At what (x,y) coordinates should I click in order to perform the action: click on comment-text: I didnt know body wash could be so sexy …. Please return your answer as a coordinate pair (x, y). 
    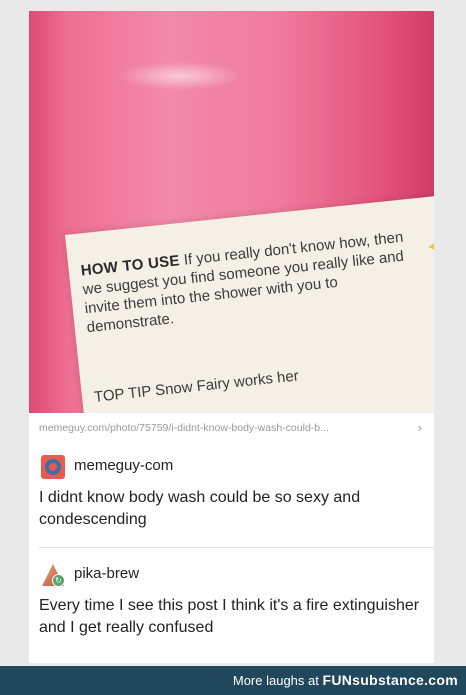
    Looking at the image, I should click on (200, 508).